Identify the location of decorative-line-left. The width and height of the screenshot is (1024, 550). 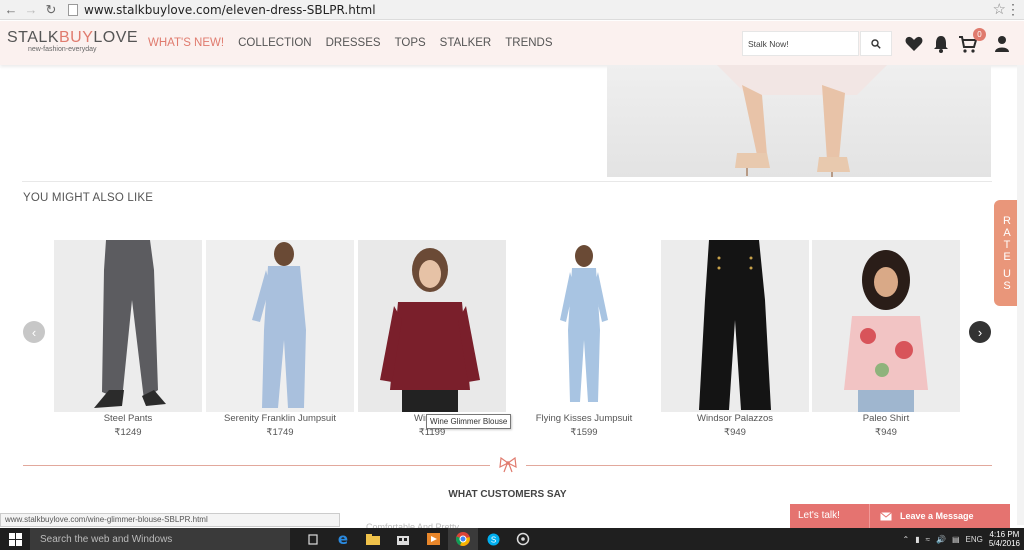
(256, 465).